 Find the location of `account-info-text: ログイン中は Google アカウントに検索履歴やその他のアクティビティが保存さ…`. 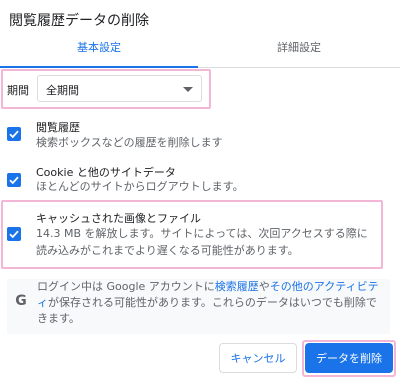

account-info-text: ログイン中は Google アカウントに検索履歴やその他のアクティビティが保存さ… is located at coordinates (212, 303).